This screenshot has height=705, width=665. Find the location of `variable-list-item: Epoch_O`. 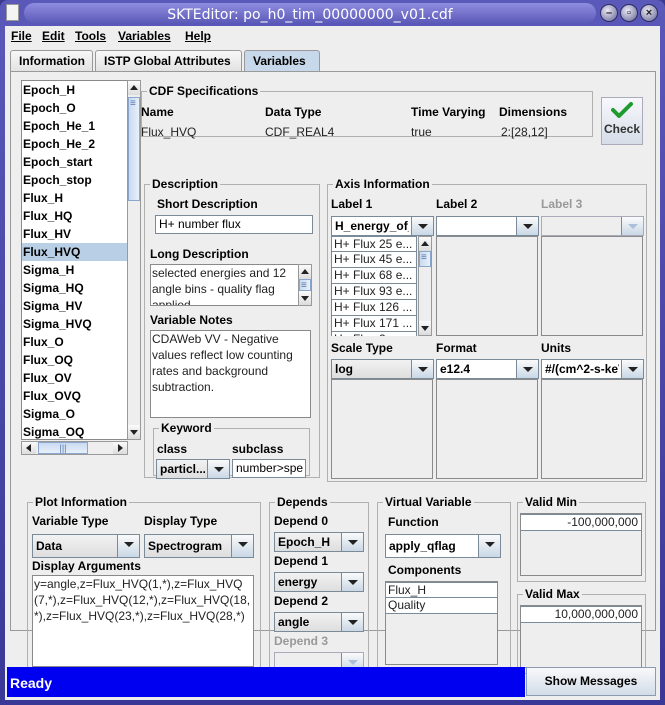

variable-list-item: Epoch_O is located at coordinates (74, 108).